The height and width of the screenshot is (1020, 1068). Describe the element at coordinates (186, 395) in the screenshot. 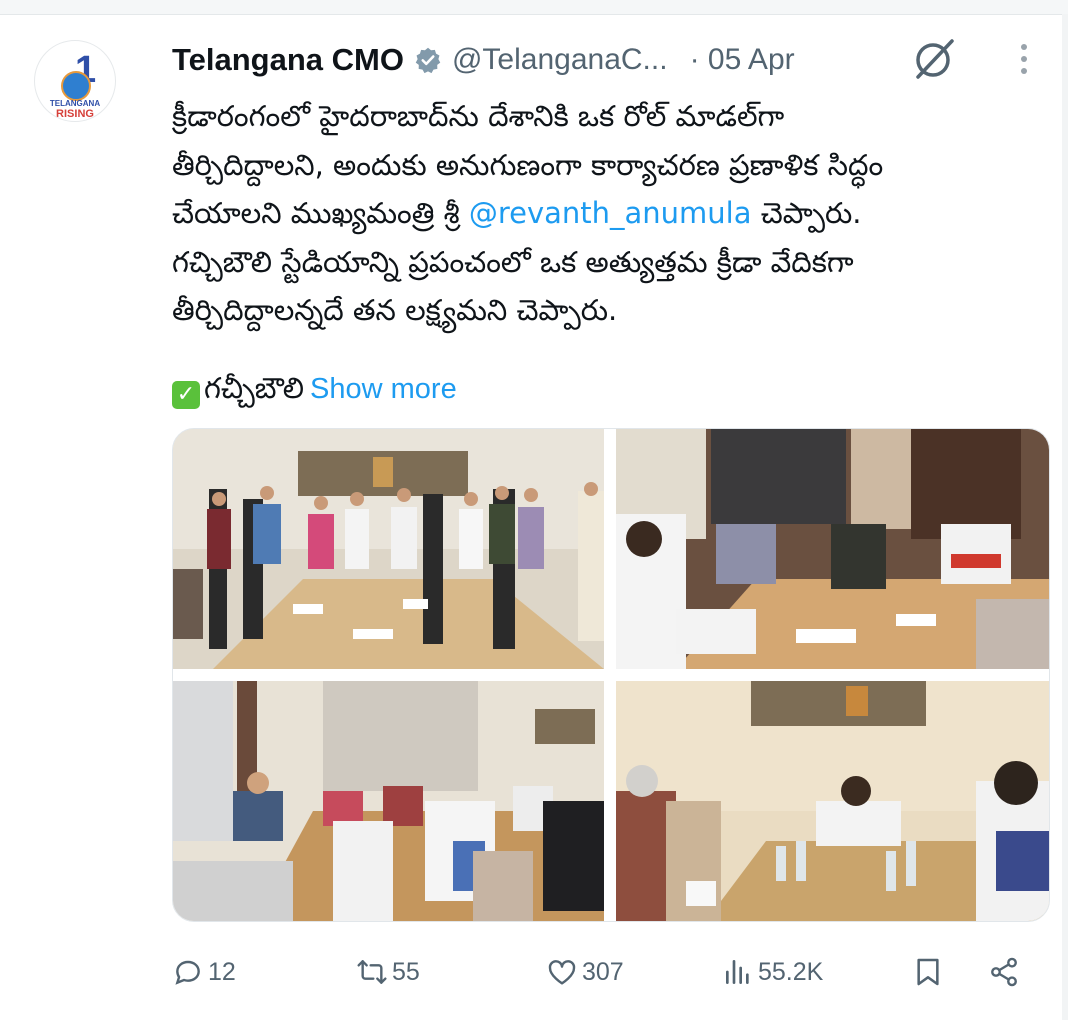

I see `check-mark-icon: ✓` at that location.